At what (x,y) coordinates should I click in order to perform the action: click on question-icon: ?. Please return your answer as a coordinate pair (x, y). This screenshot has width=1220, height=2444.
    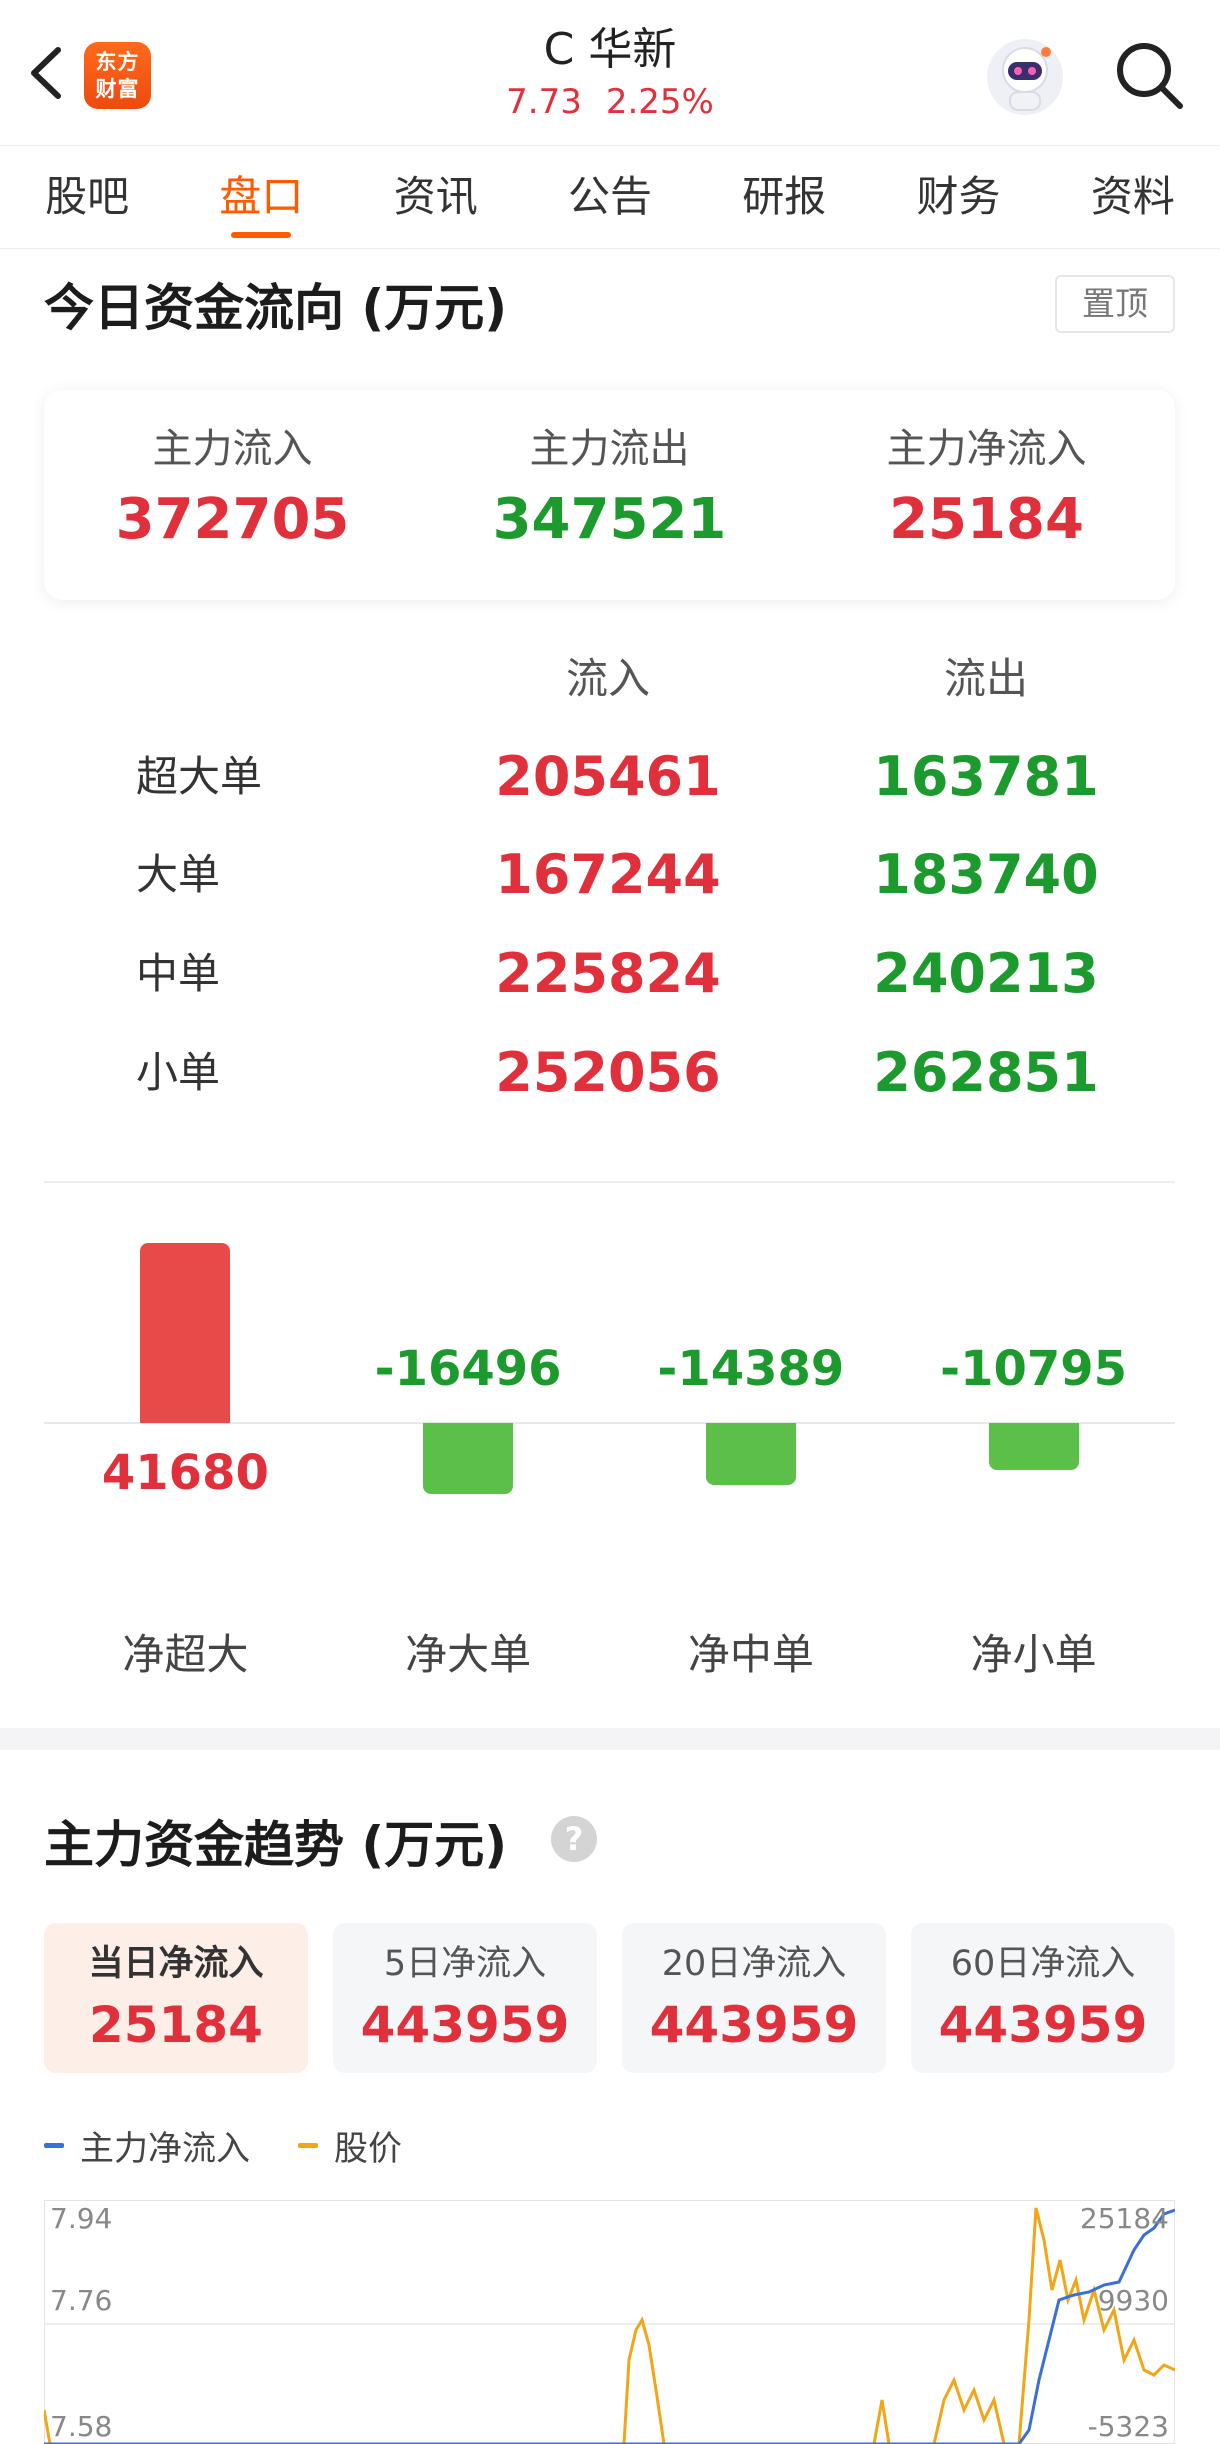
    Looking at the image, I should click on (574, 1839).